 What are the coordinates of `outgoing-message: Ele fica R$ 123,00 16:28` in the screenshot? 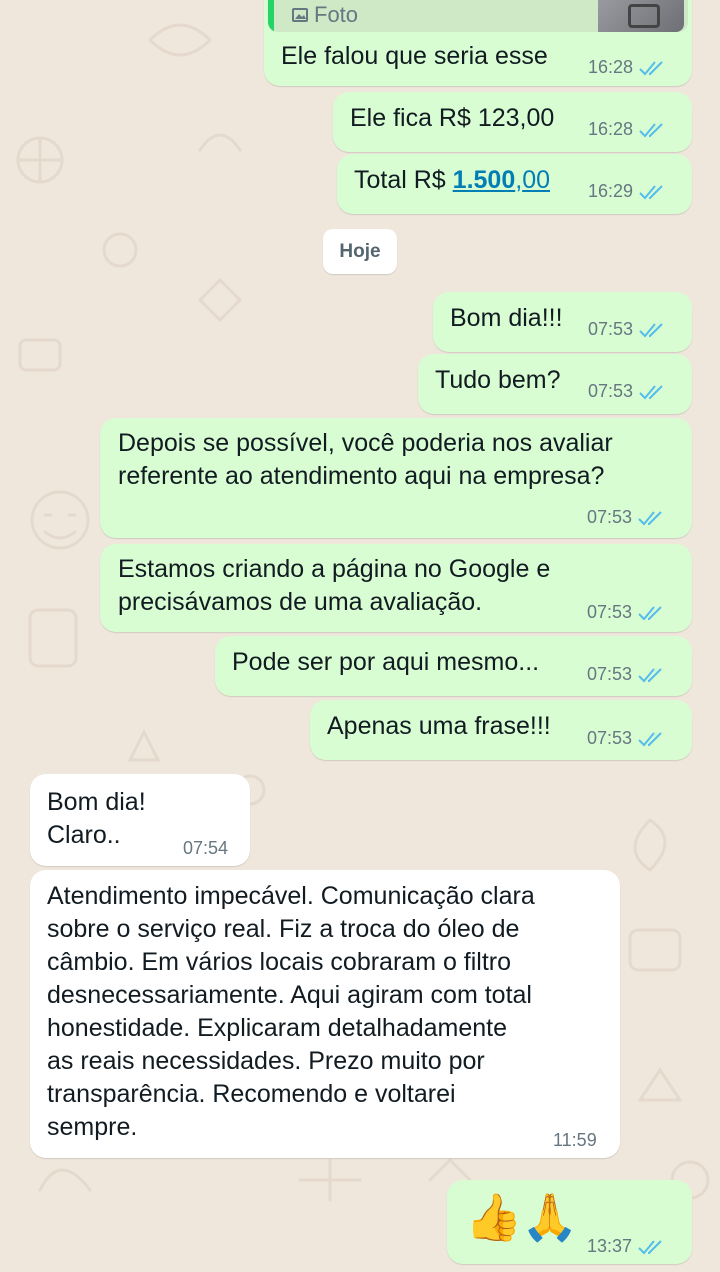 It's located at (512, 122).